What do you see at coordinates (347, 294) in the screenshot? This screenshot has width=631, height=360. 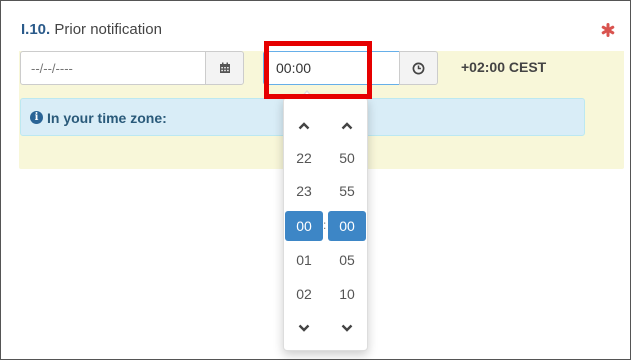 I see `minute-option: 10` at bounding box center [347, 294].